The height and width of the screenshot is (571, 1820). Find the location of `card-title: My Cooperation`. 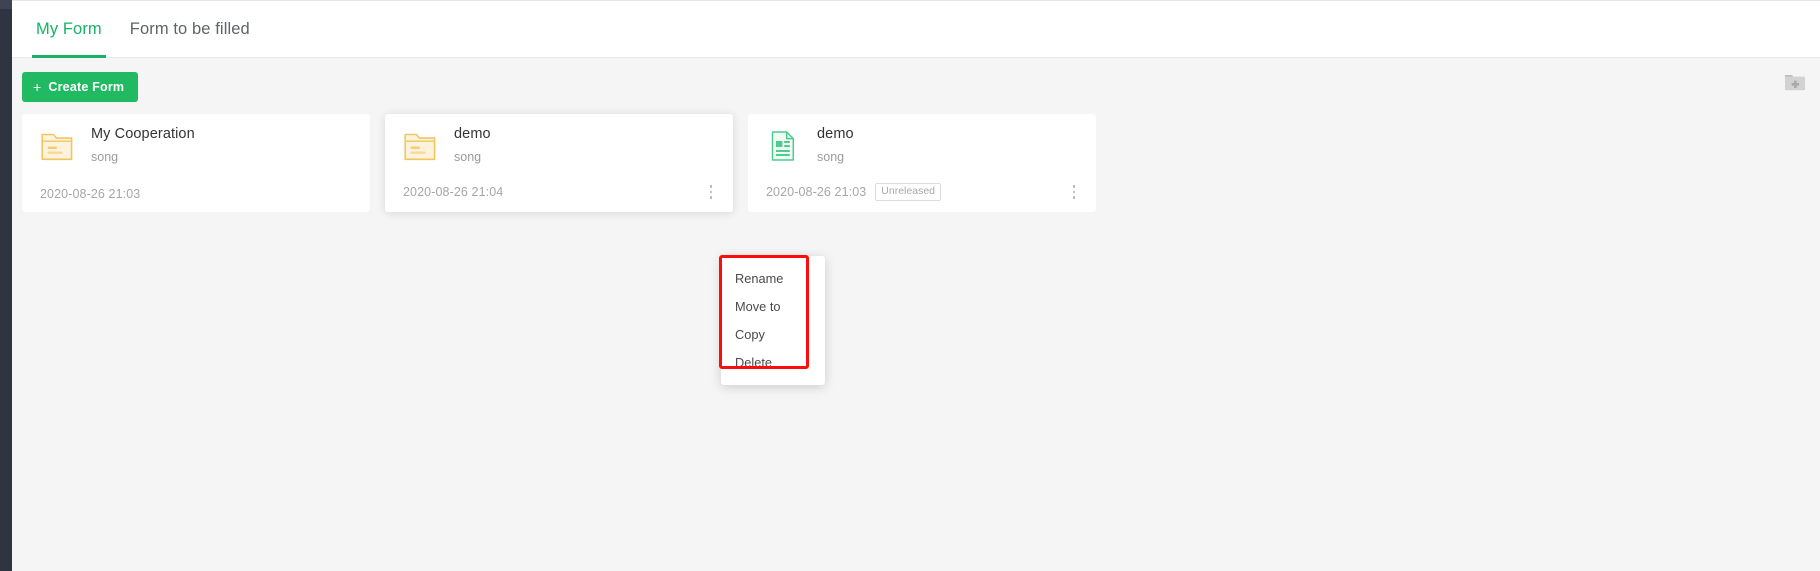

card-title: My Cooperation is located at coordinates (143, 134).